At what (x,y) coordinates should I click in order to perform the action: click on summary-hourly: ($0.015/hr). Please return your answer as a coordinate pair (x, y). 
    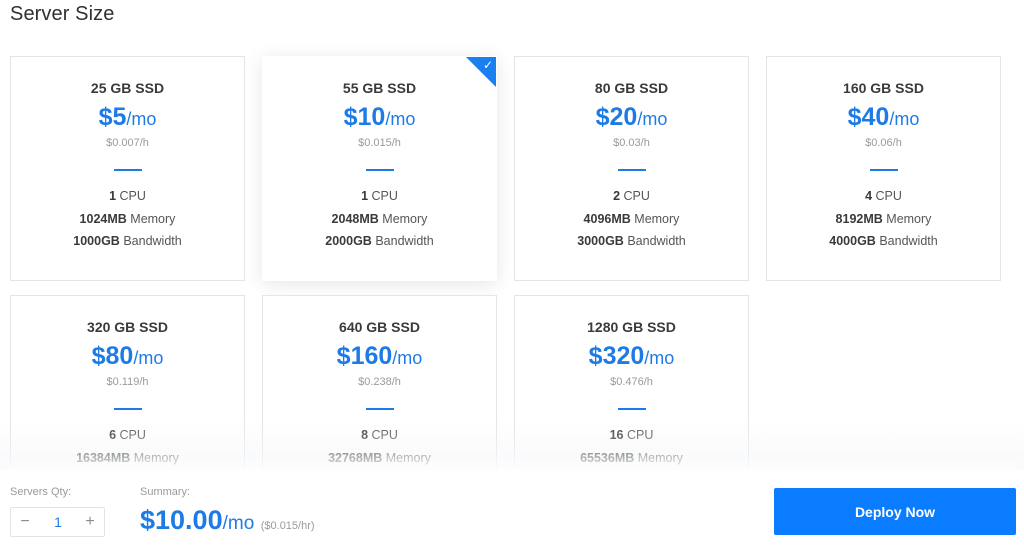
    Looking at the image, I should click on (287, 526).